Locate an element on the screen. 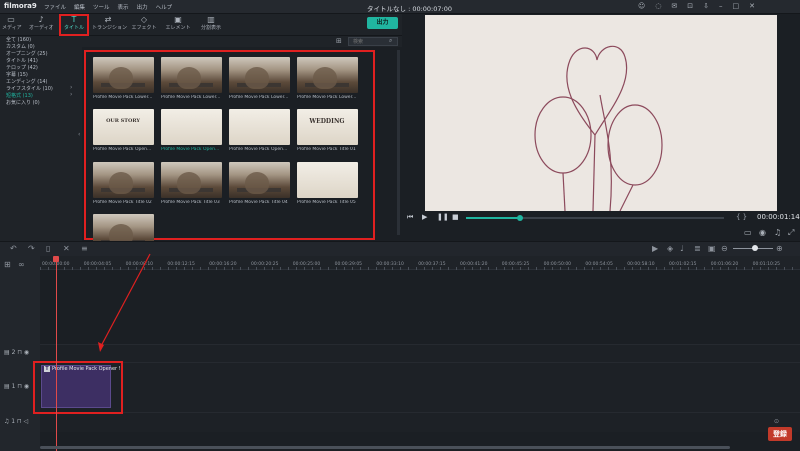  playhead-handle is located at coordinates (56, 259).